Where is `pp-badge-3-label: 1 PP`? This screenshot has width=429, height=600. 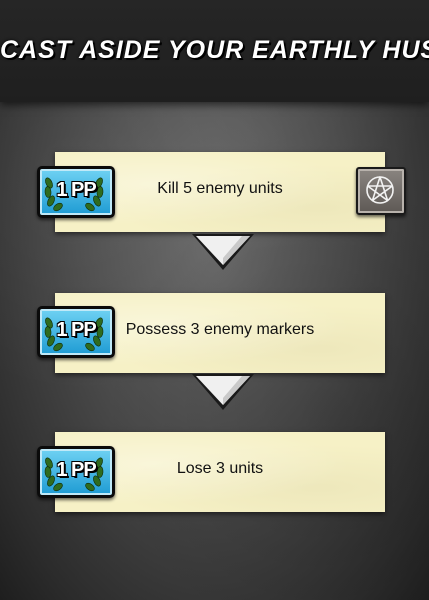 pp-badge-3-label: 1 PP is located at coordinates (76, 470).